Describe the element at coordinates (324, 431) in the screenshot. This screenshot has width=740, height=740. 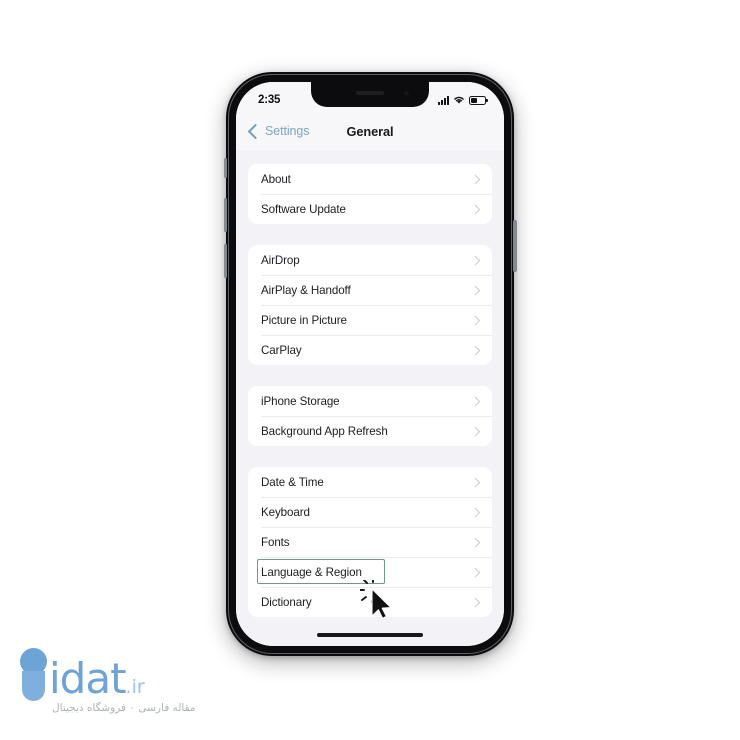
I see `row-label: Background App Refresh` at that location.